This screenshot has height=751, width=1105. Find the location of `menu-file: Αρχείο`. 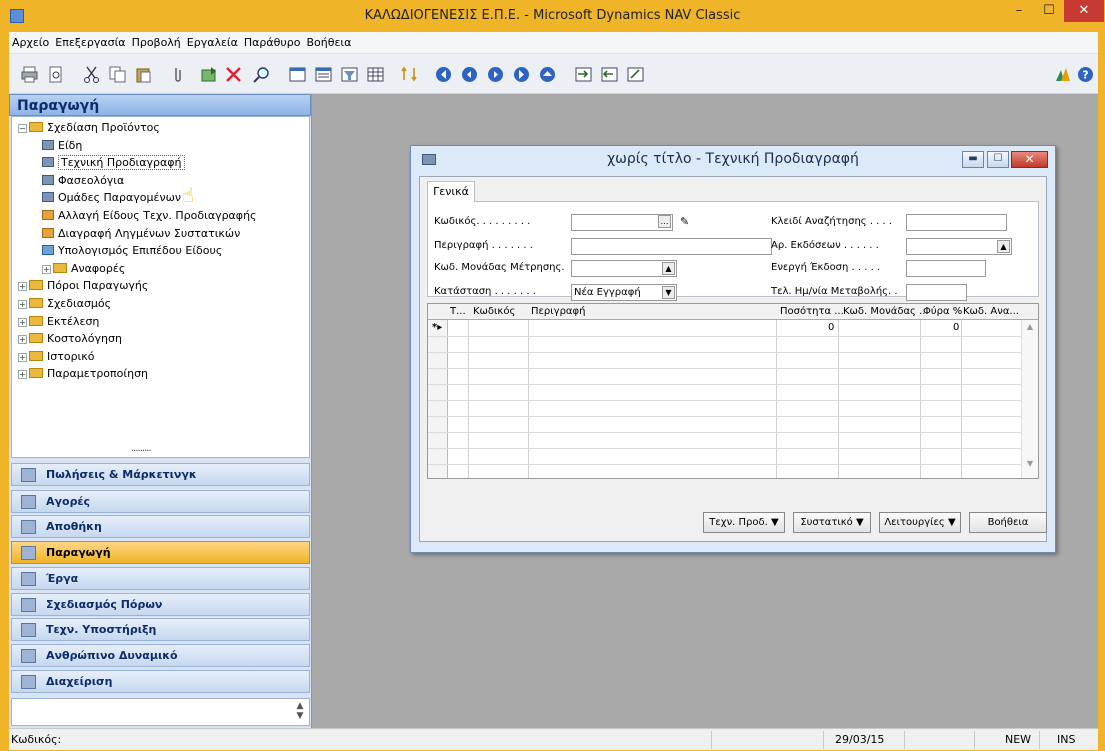

menu-file: Αρχείο is located at coordinates (30, 40).